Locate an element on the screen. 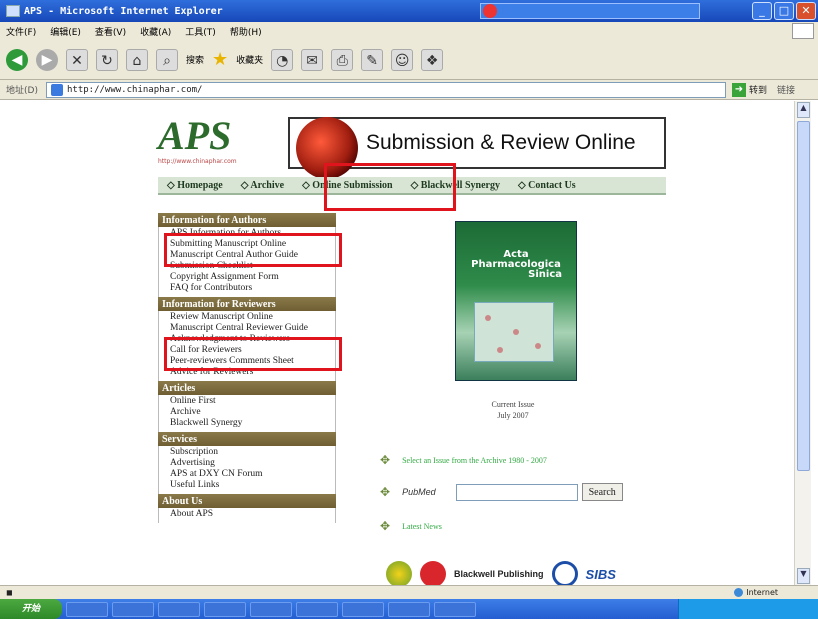 The height and width of the screenshot is (619, 818). taskbar: 开始 is located at coordinates (409, 609).